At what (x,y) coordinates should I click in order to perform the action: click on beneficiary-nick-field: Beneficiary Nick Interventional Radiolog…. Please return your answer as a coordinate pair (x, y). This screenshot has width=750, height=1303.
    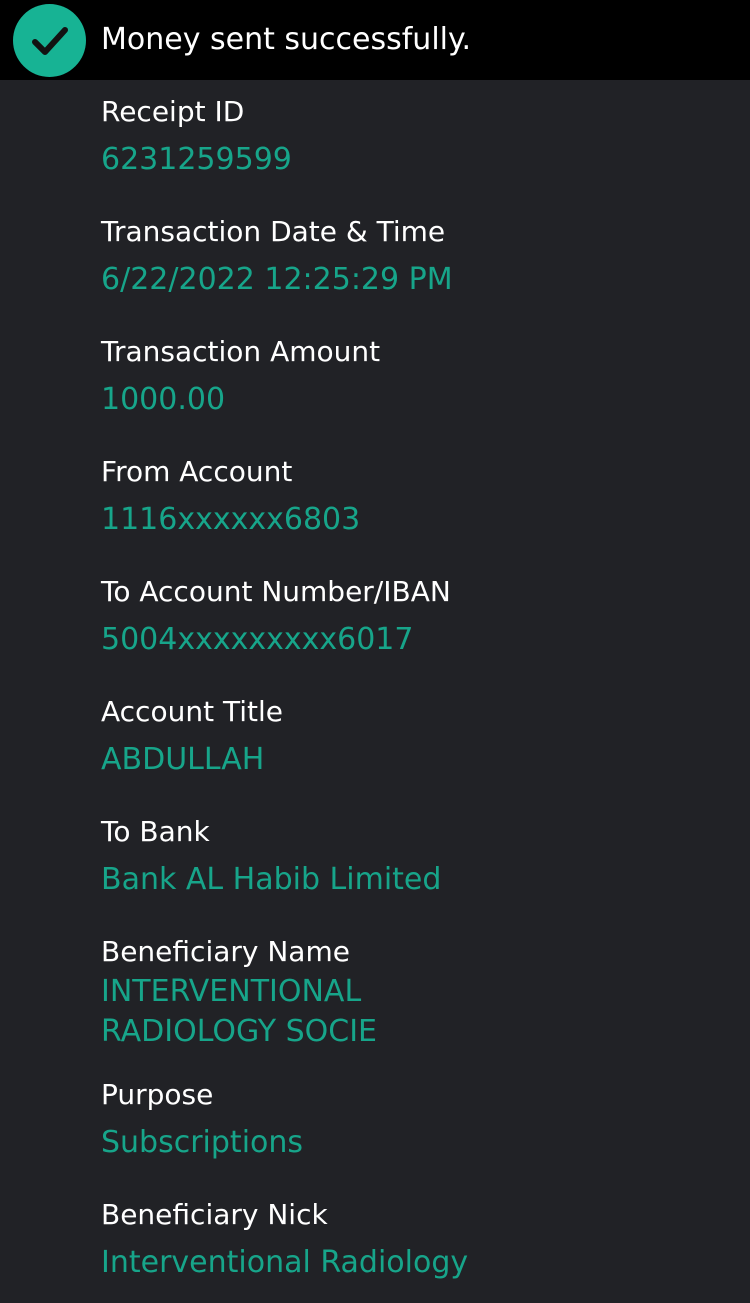
    Looking at the image, I should click on (421, 1239).